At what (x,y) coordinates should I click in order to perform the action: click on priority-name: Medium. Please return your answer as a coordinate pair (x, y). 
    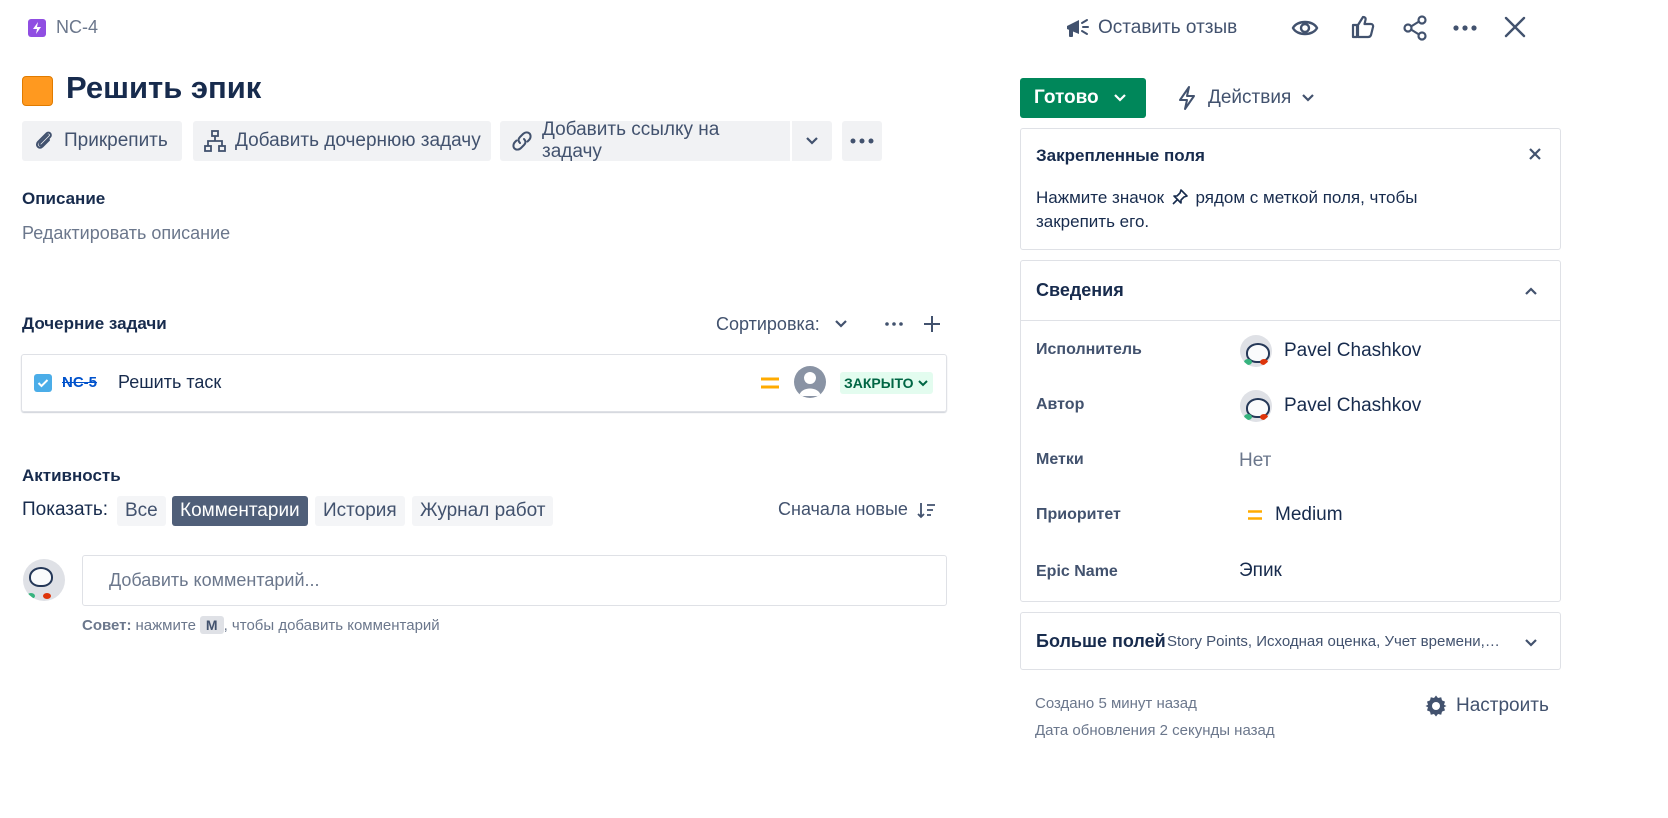
    Looking at the image, I should click on (1309, 514).